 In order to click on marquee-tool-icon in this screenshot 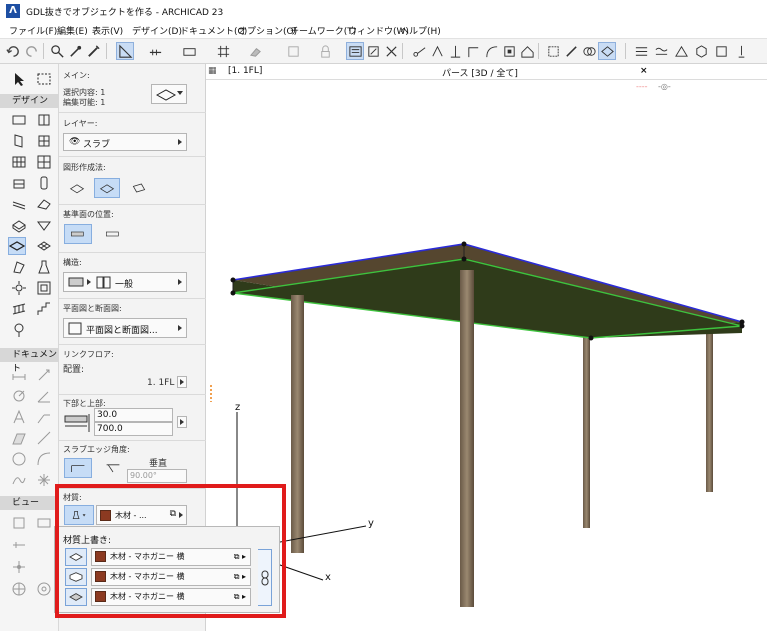, I will do `click(44, 79)`.